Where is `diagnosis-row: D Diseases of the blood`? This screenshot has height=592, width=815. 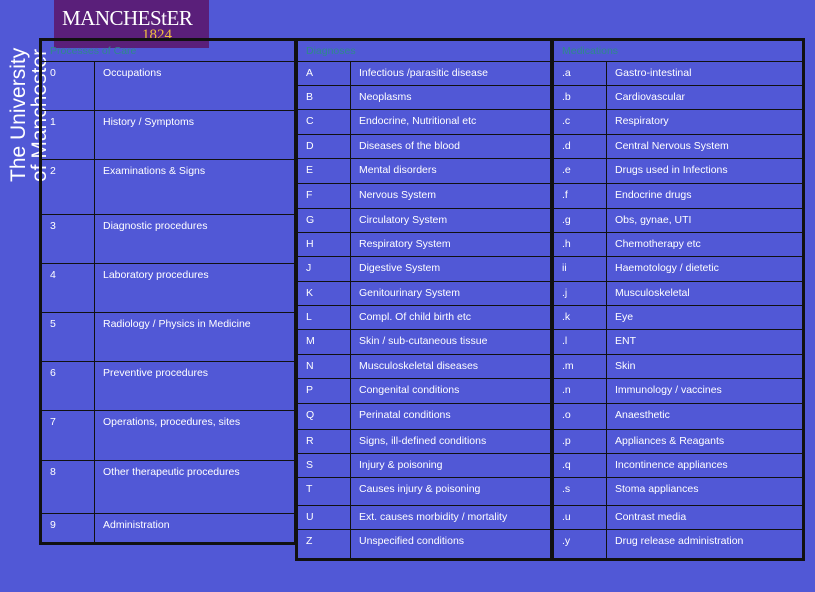
diagnosis-row: D Diseases of the blood is located at coordinates (424, 146).